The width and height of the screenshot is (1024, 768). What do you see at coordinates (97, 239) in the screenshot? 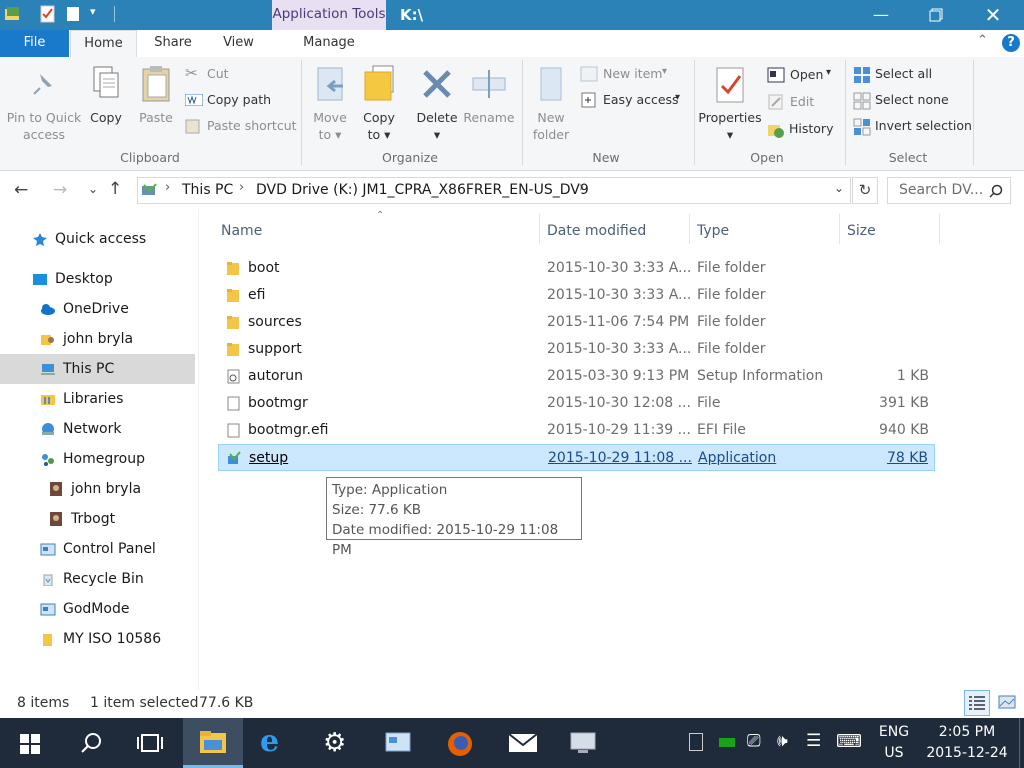
I see `sidebar-item-quick-access: Quick access` at bounding box center [97, 239].